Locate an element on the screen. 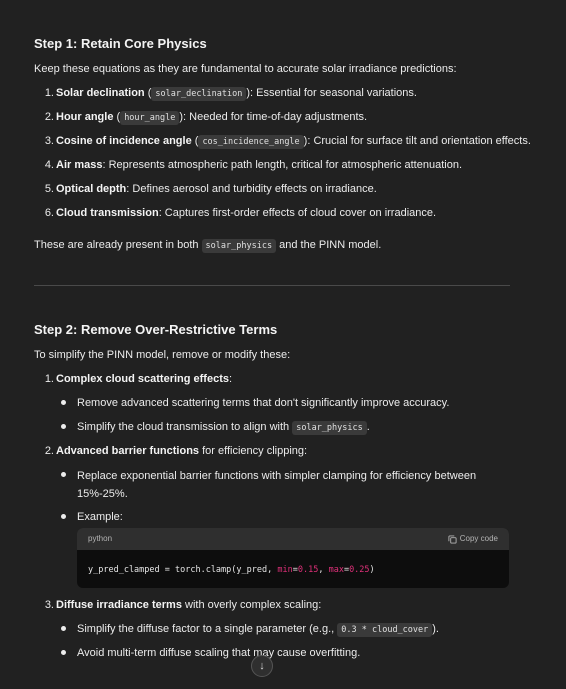 This screenshot has width=566, height=689. list-number: 5. is located at coordinates (49, 189).